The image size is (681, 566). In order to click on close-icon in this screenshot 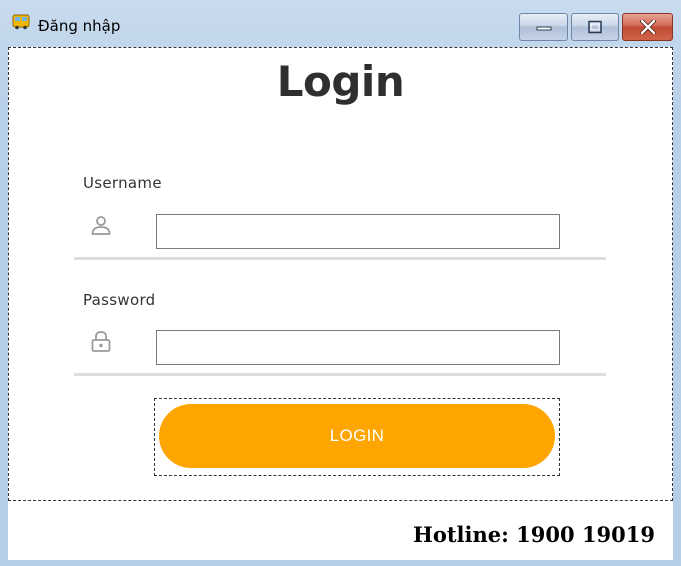, I will do `click(647, 27)`.